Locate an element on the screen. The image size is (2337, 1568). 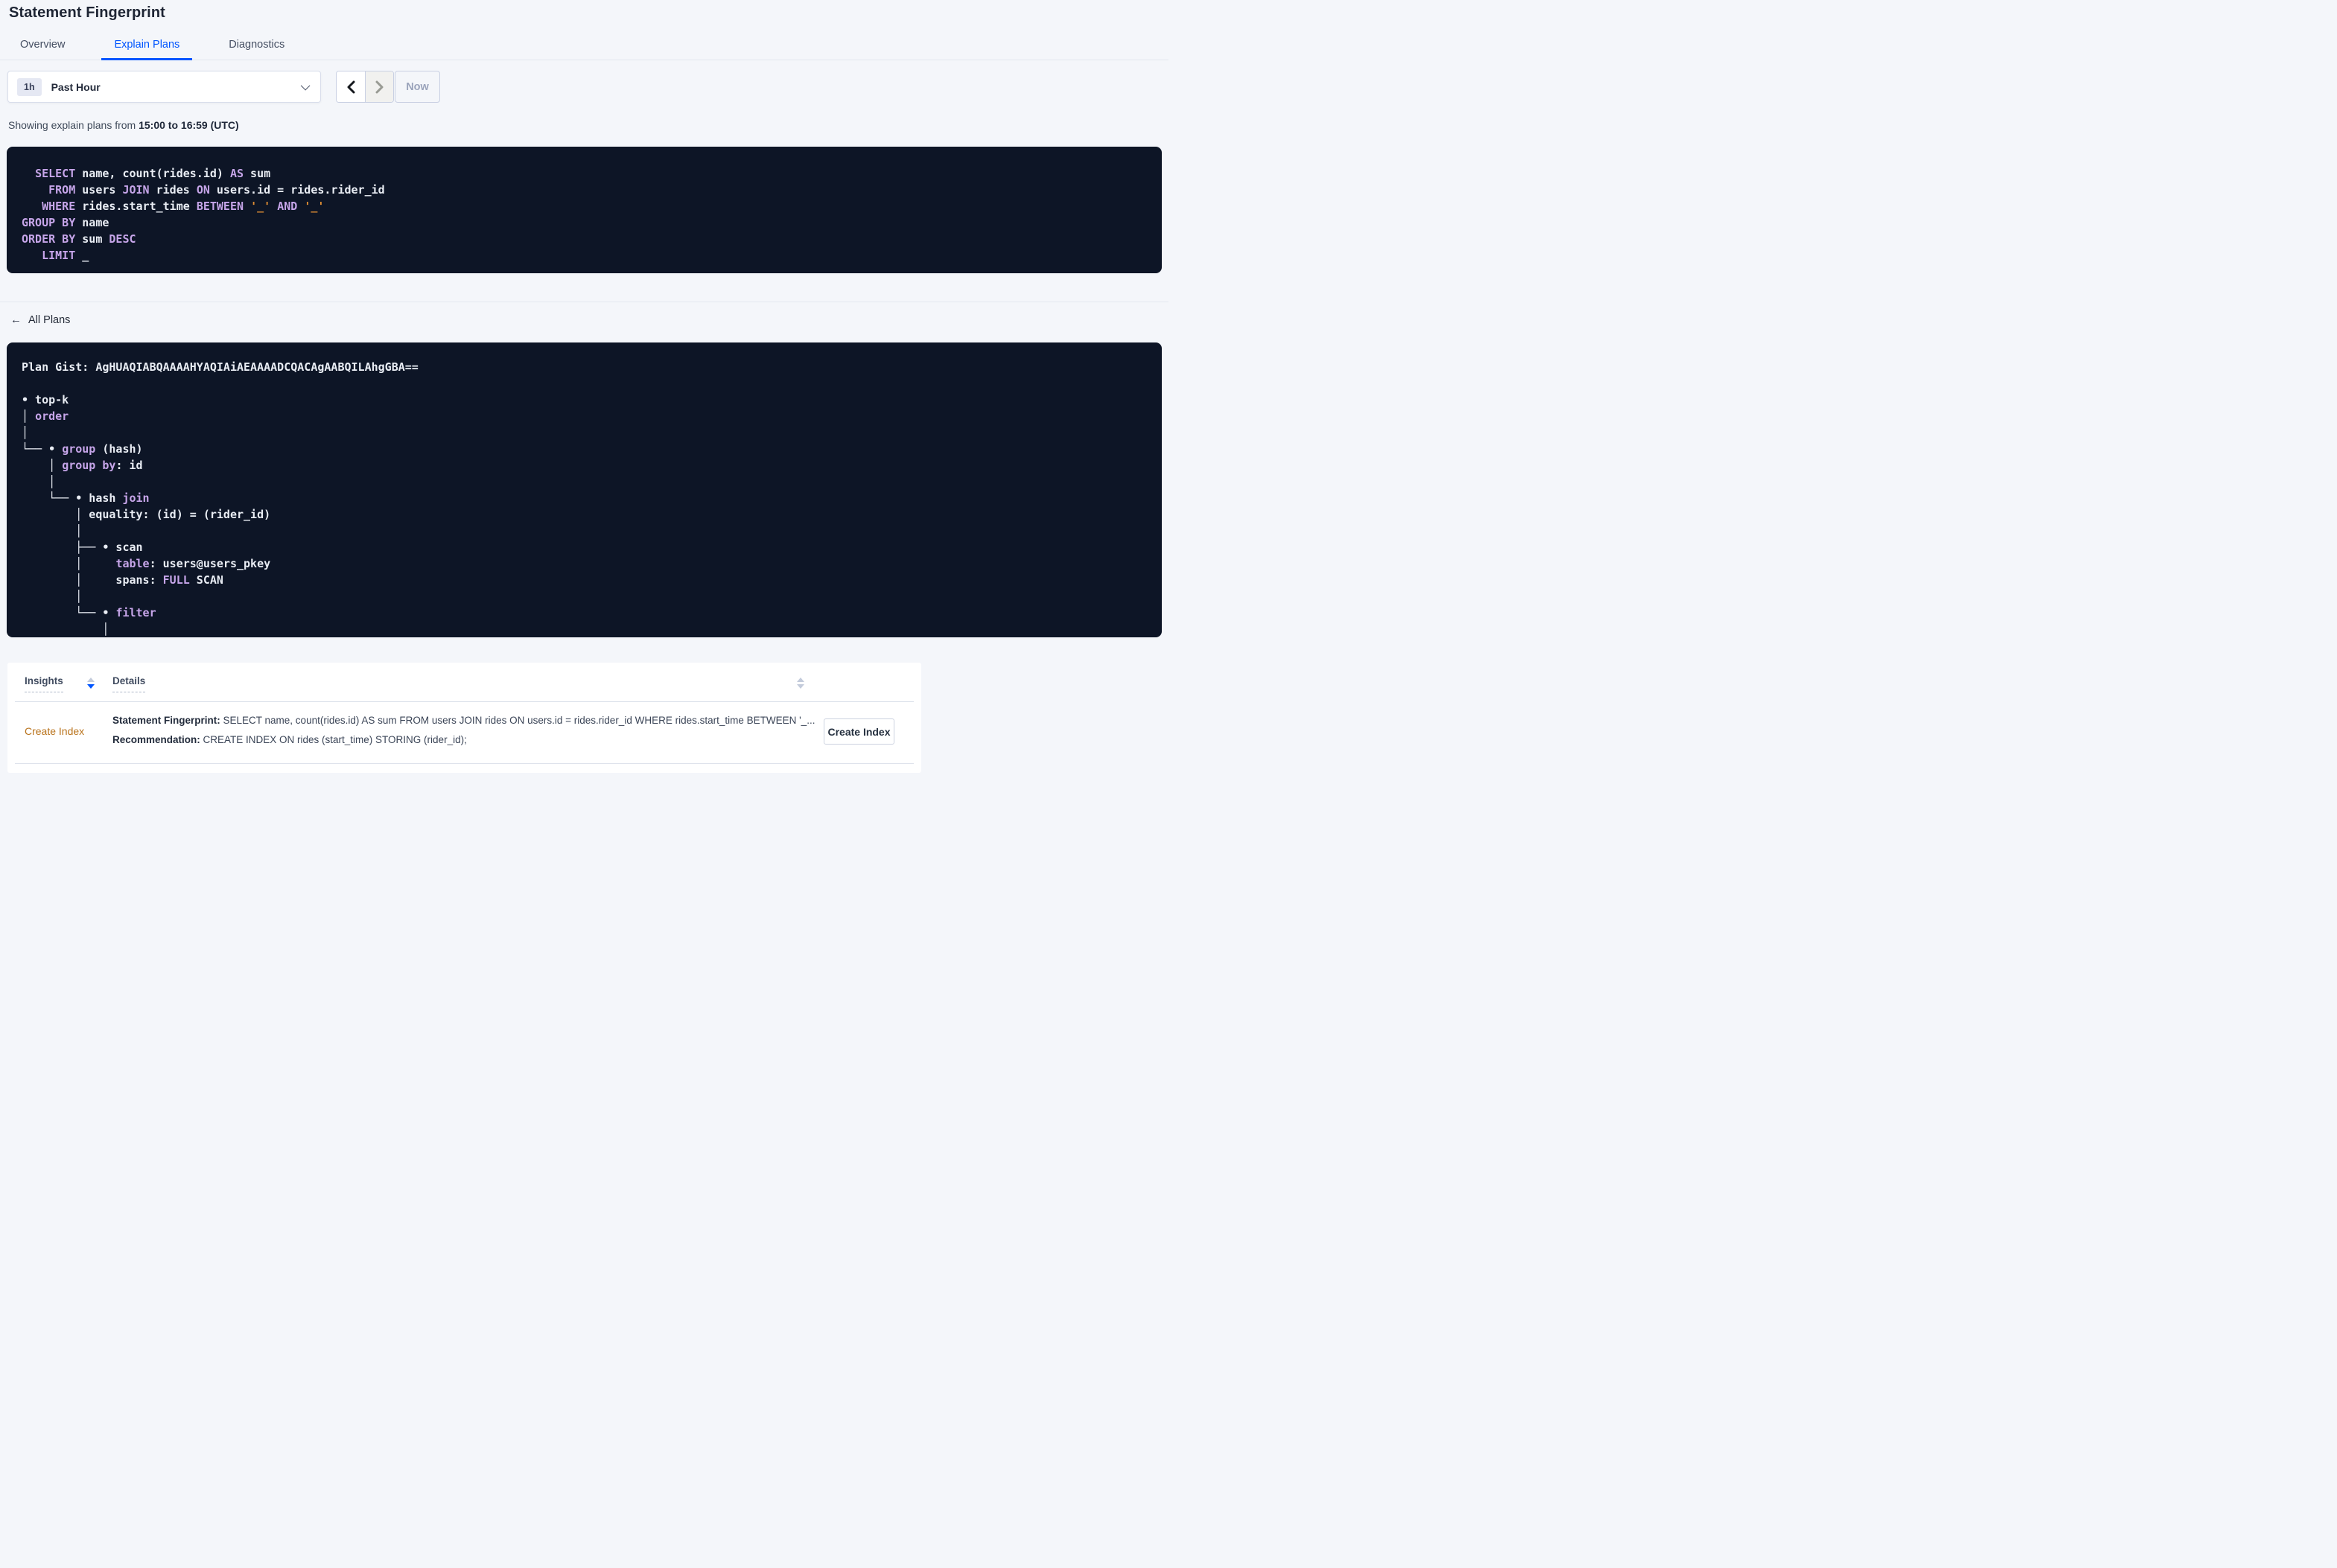
page-title: Statement Fingerprint is located at coordinates (87, 12).